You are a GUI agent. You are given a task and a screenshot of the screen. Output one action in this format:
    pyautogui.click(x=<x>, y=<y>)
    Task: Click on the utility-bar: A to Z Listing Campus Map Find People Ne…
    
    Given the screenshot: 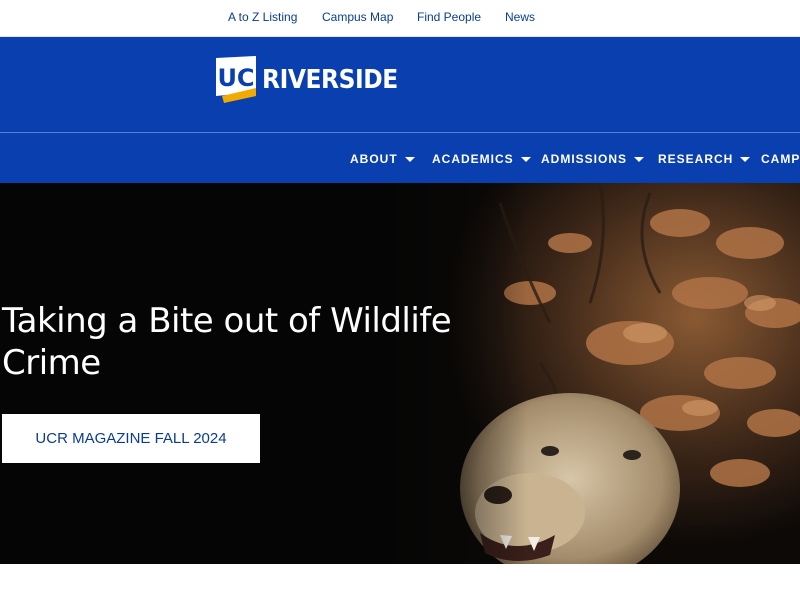 What is the action you would take?
    pyautogui.click(x=400, y=18)
    